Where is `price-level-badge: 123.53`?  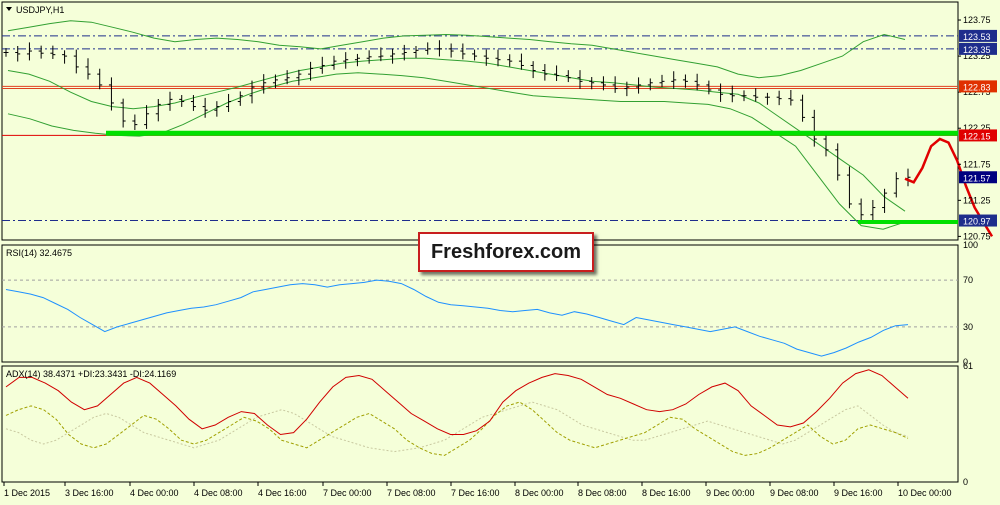 price-level-badge: 123.53 is located at coordinates (978, 35).